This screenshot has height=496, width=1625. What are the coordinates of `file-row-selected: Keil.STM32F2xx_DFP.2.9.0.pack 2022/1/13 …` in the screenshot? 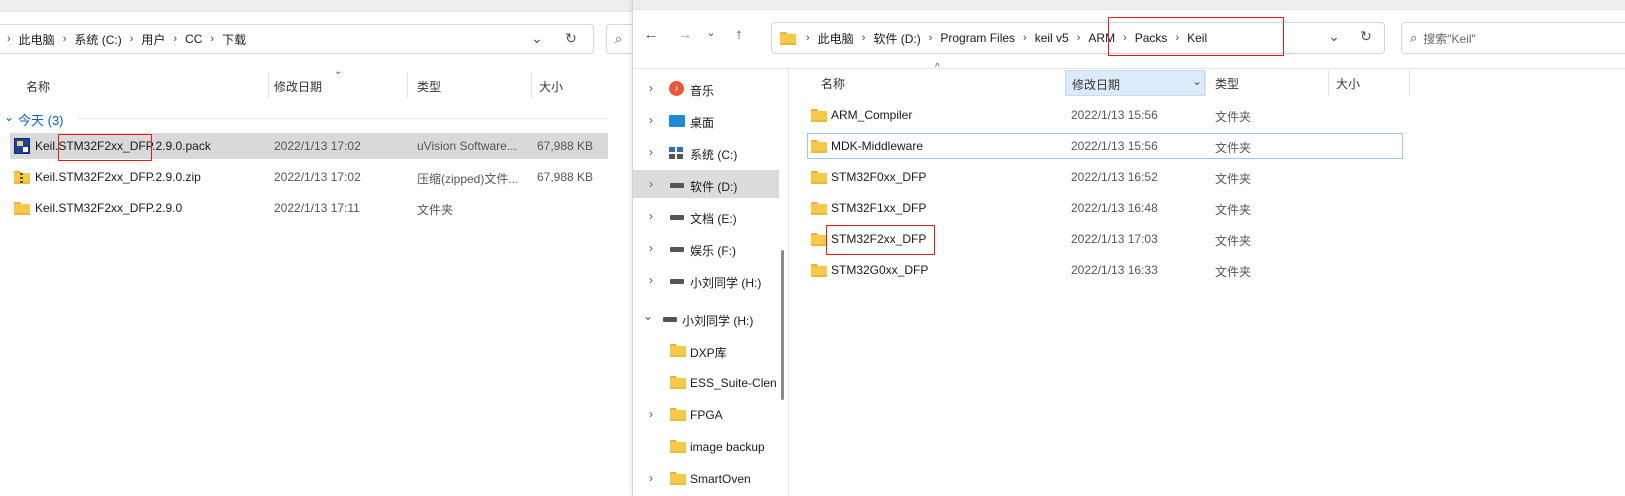 It's located at (309, 146).